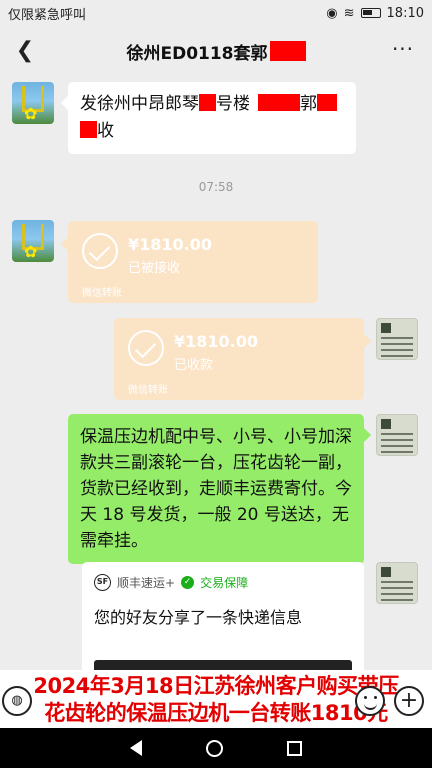  What do you see at coordinates (189, 262) in the screenshot?
I see `transfer-received-card: ¥1810.00 已被接收 微信转账` at bounding box center [189, 262].